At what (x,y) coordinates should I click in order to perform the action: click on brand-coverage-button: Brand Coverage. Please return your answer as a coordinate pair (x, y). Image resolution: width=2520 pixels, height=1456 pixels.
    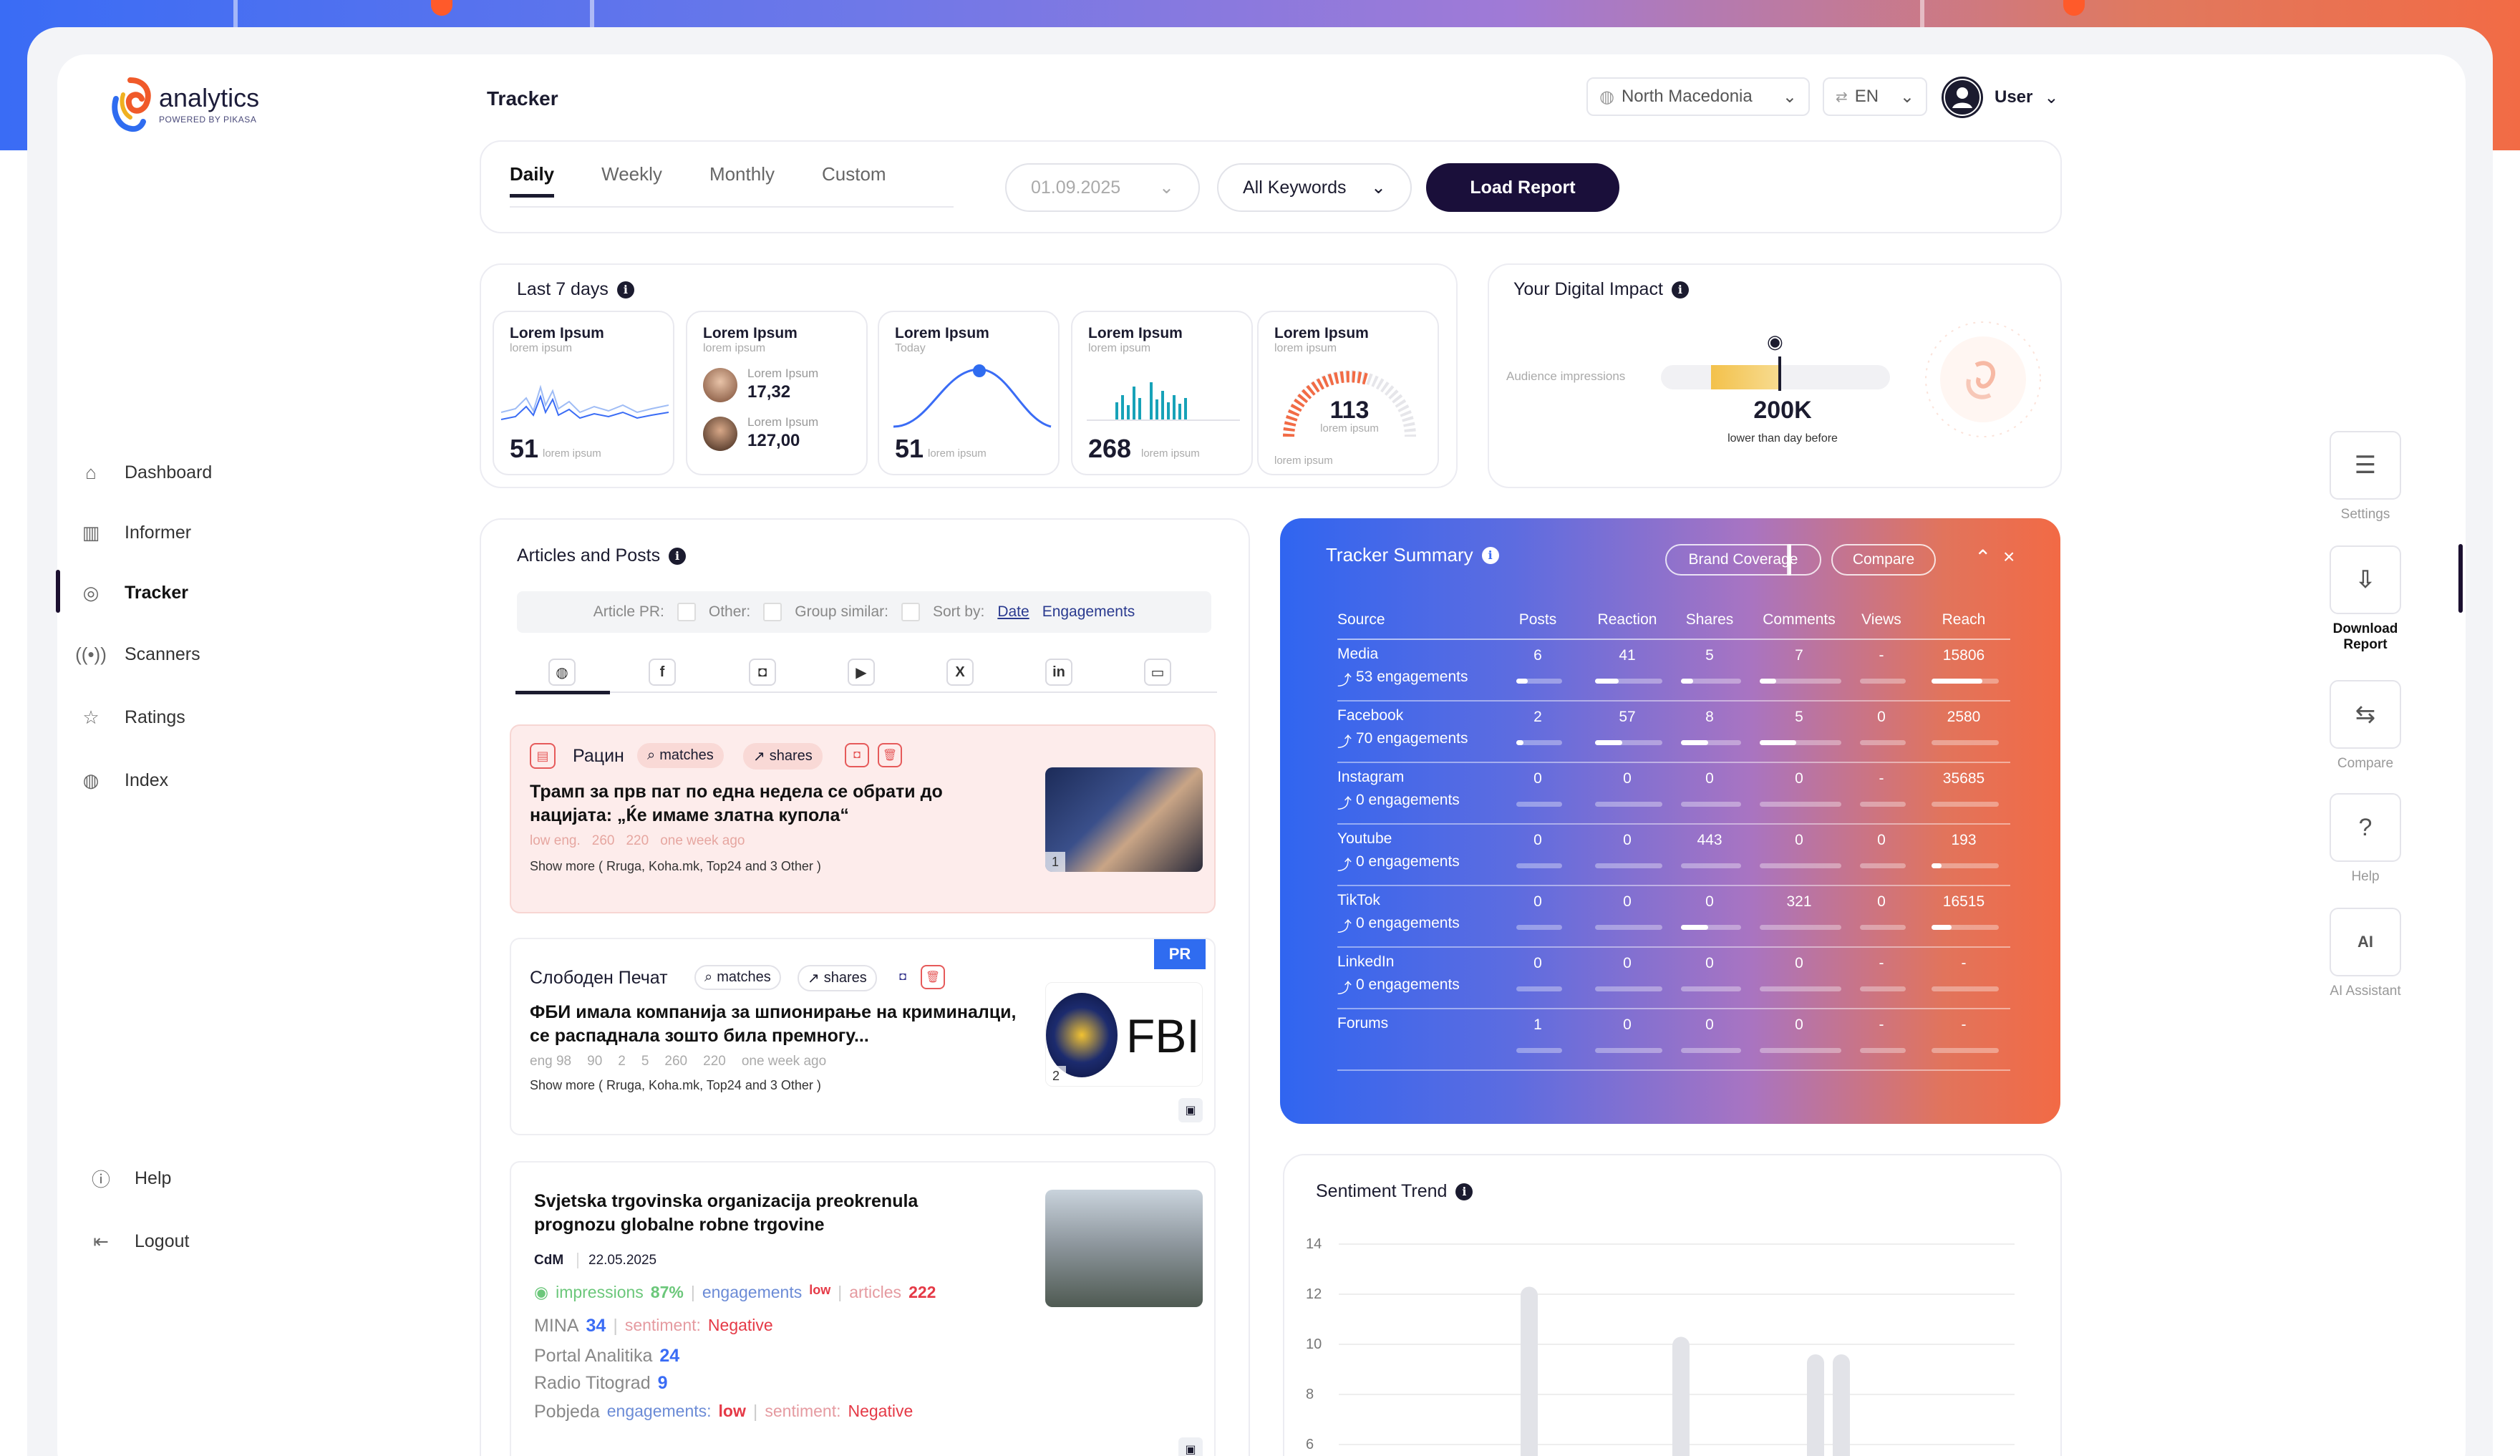
    Looking at the image, I should click on (1743, 560).